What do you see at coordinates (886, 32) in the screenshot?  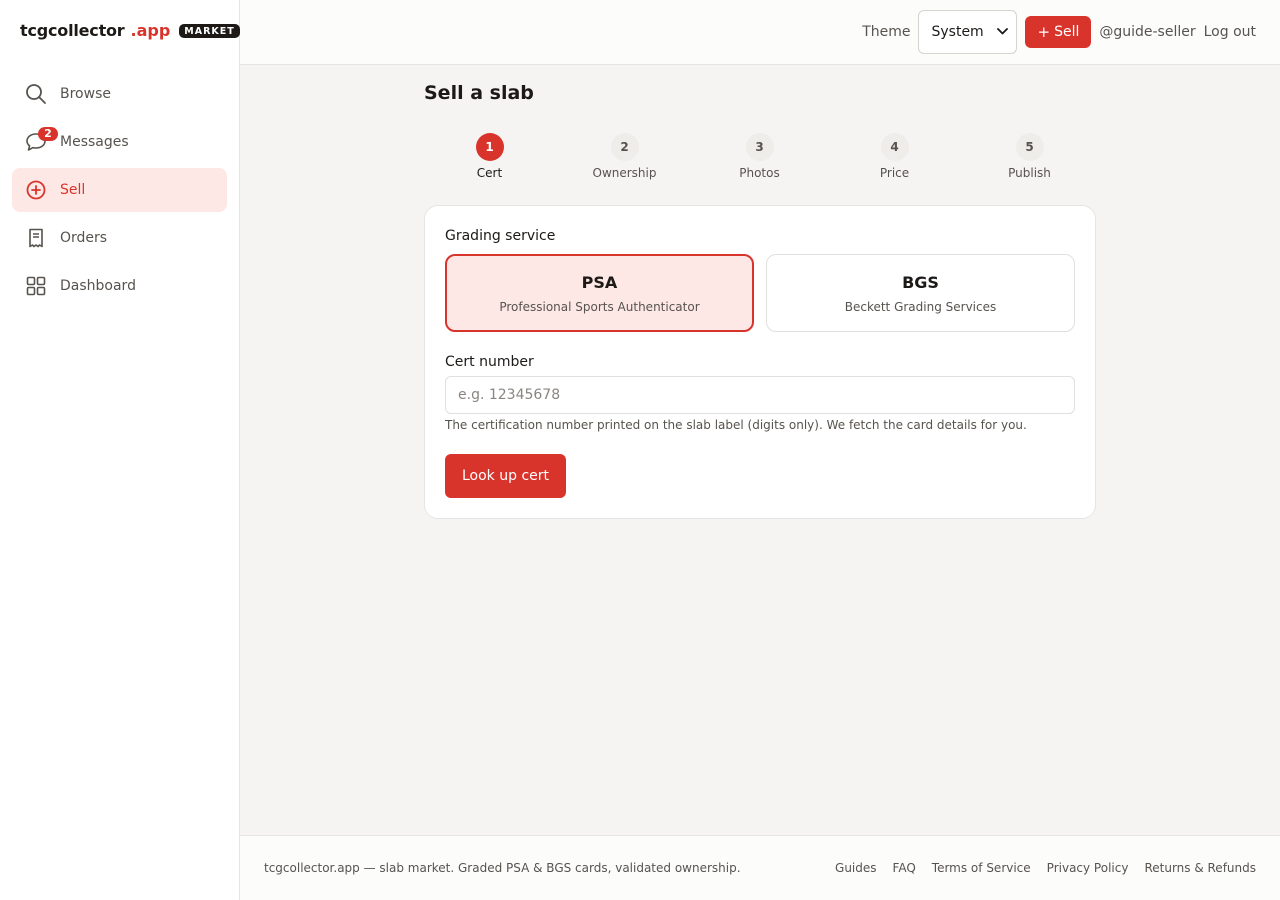 I see `theme-label: Theme` at bounding box center [886, 32].